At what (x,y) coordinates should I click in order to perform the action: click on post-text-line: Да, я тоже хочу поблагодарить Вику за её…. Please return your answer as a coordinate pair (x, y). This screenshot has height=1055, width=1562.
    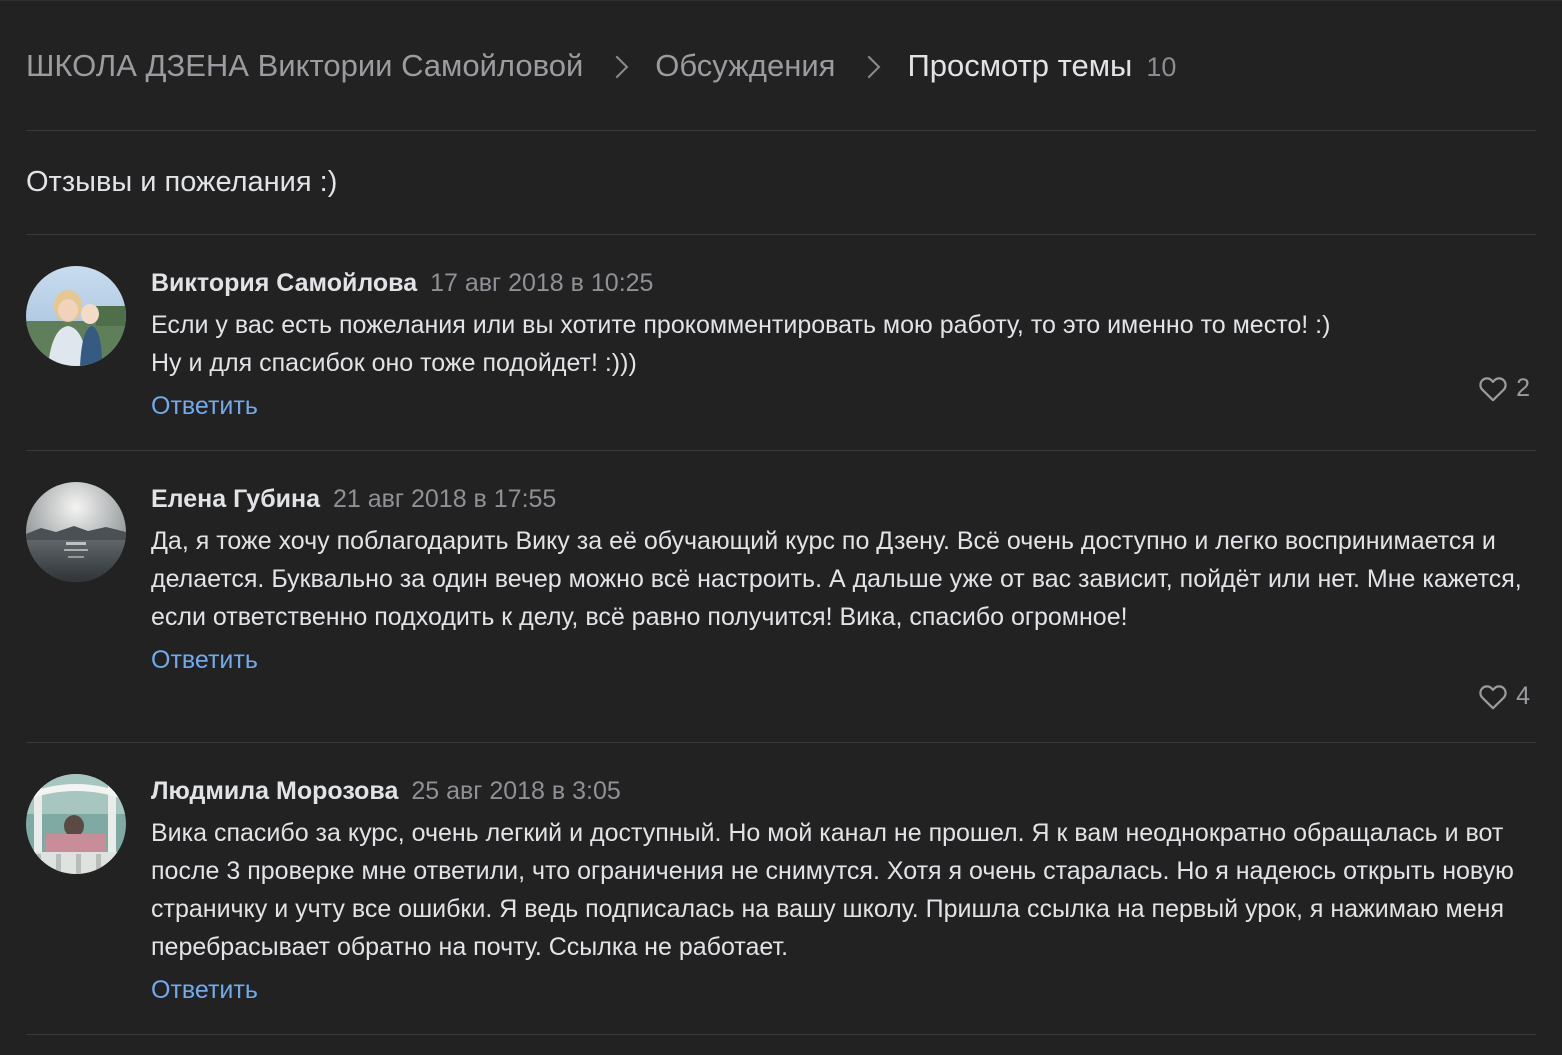
    Looking at the image, I should click on (836, 579).